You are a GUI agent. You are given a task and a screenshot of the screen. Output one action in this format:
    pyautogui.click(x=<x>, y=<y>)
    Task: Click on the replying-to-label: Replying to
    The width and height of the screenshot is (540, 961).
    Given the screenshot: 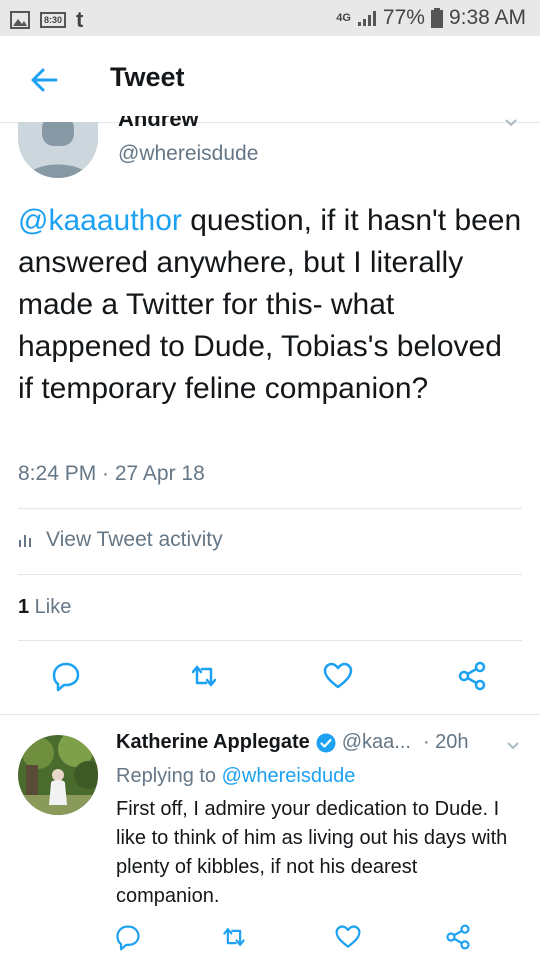 What is the action you would take?
    pyautogui.click(x=169, y=776)
    